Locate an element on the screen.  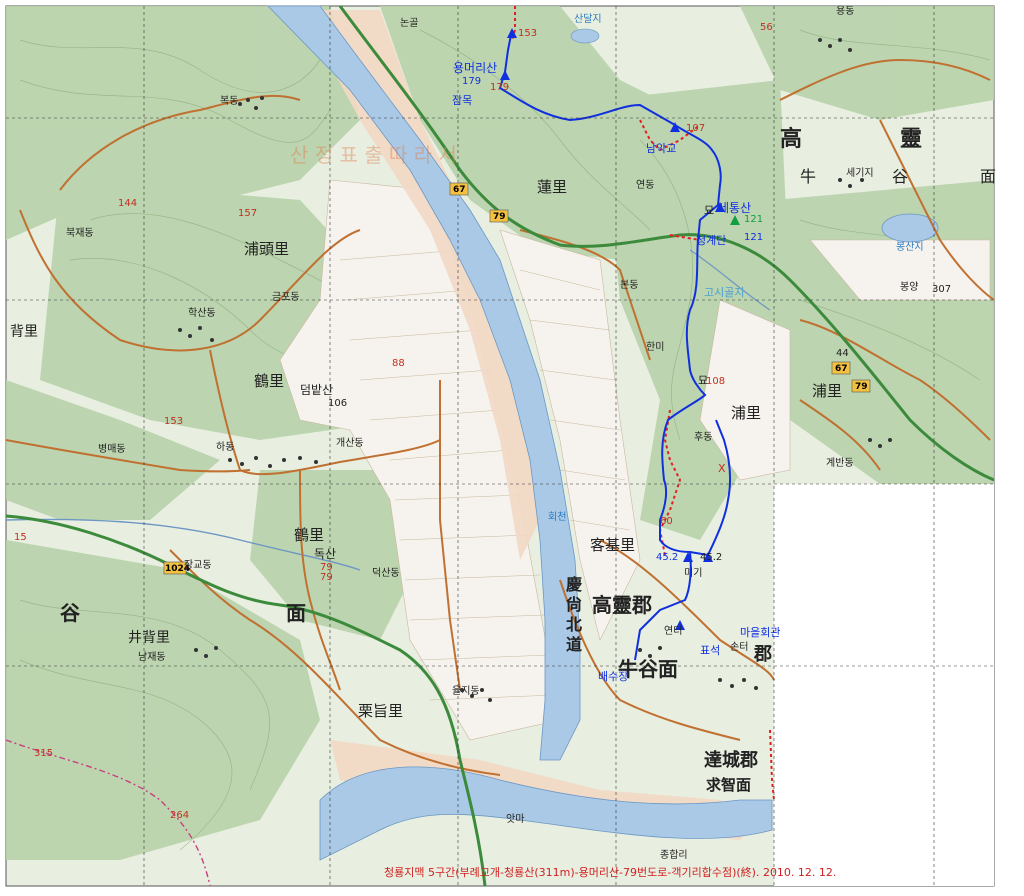
svg-text: 慶尙北道 is located at coordinates (574, 614).